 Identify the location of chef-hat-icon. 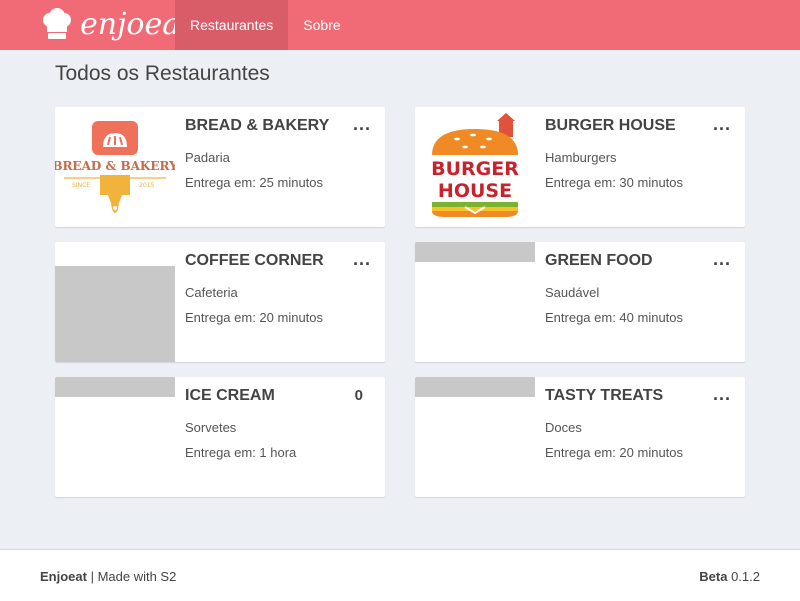
(57, 23).